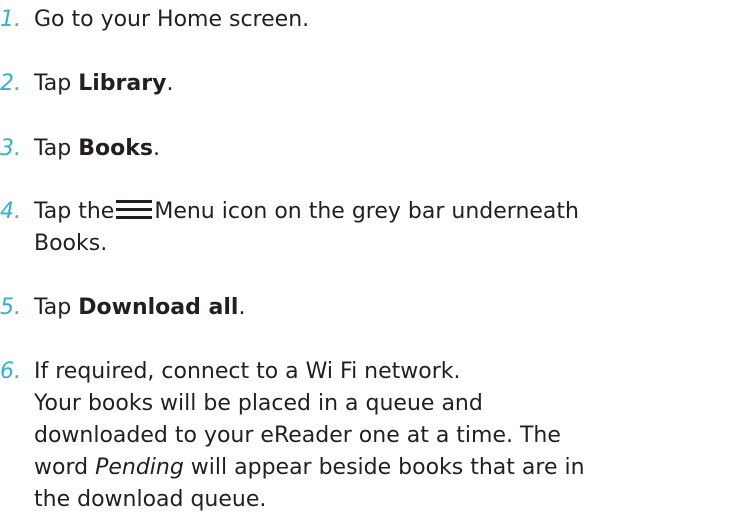  Describe the element at coordinates (384, 308) in the screenshot. I see `step-text: Tap Download all.` at that location.